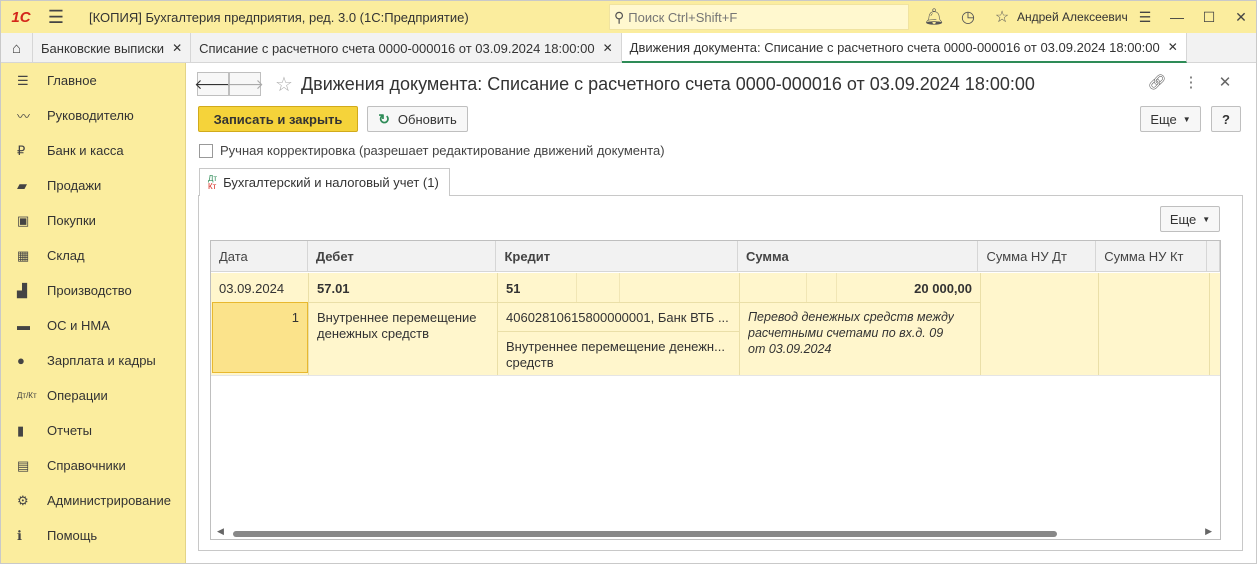 The image size is (1257, 564). I want to click on refresh-label: Обновить, so click(427, 119).